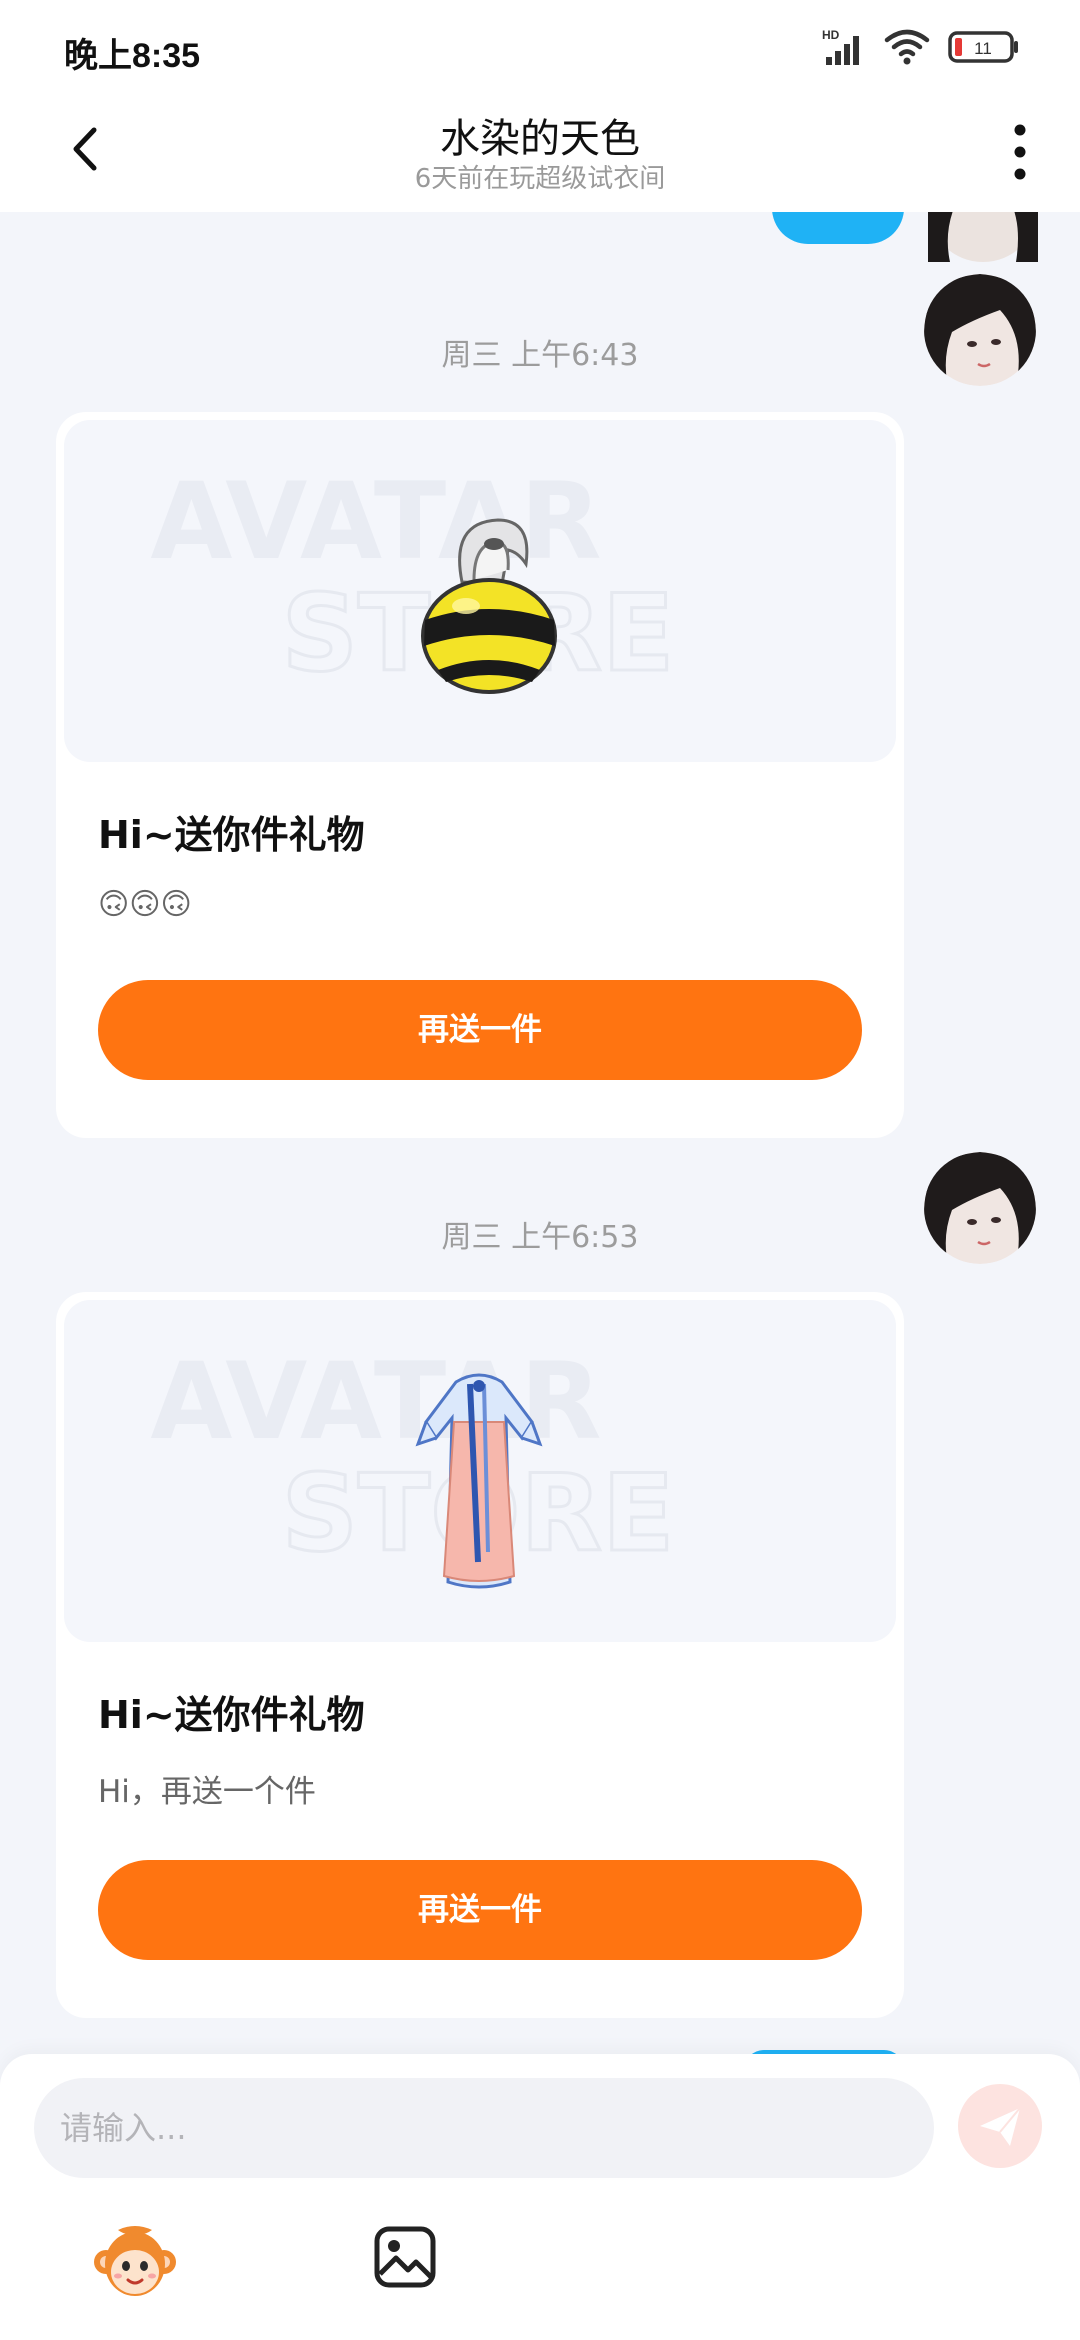  I want to click on gift-card-message: 🙃🙃🙃, so click(145, 904).